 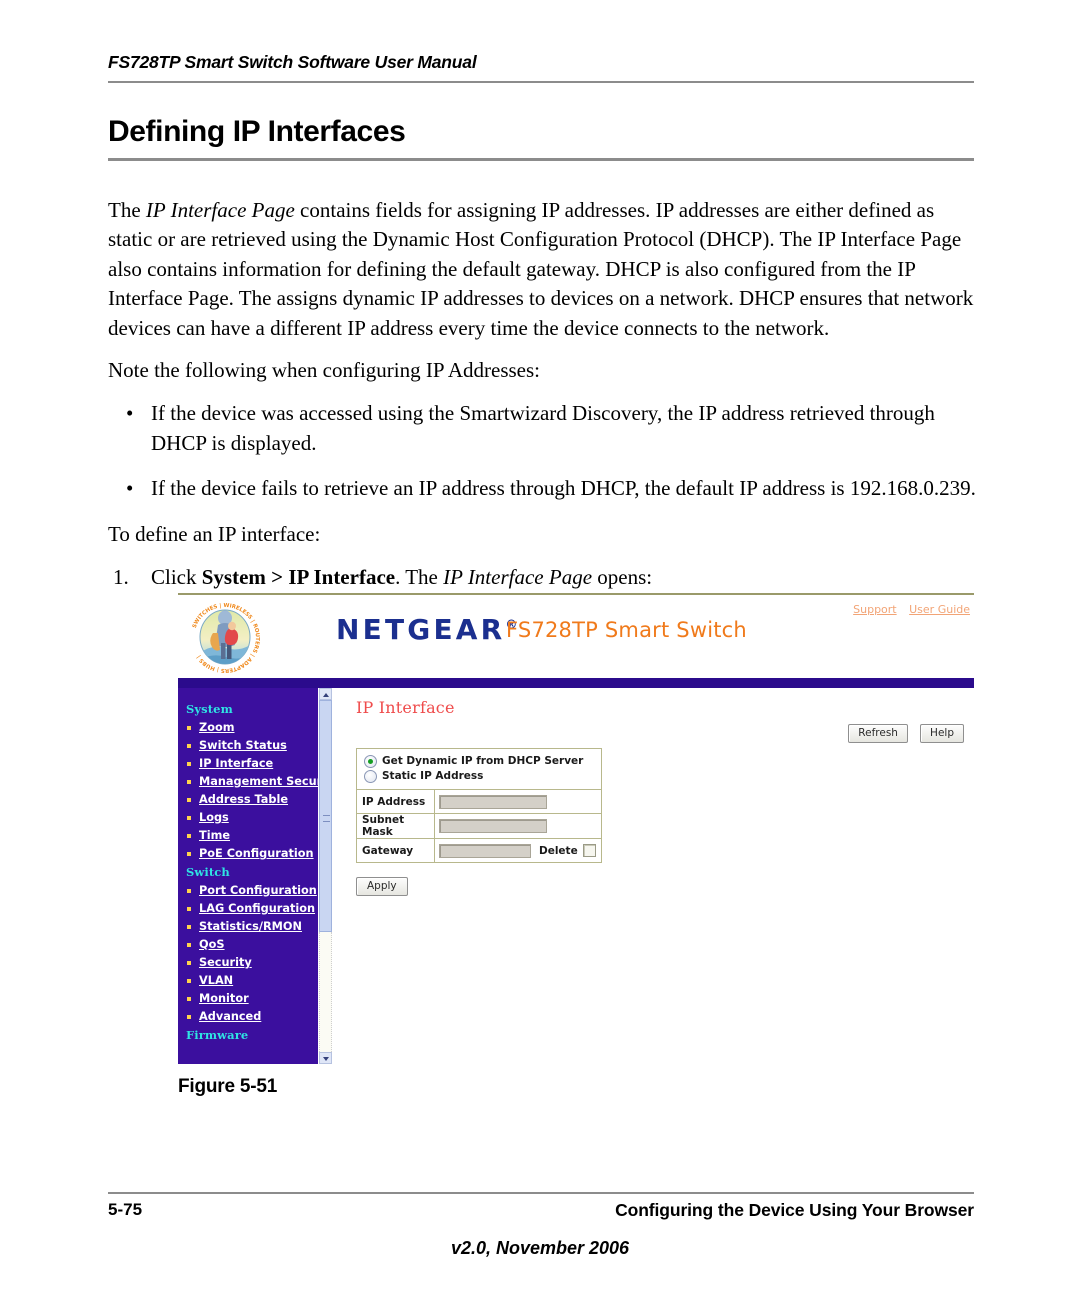 I want to click on ip-address-input, so click(x=493, y=801).